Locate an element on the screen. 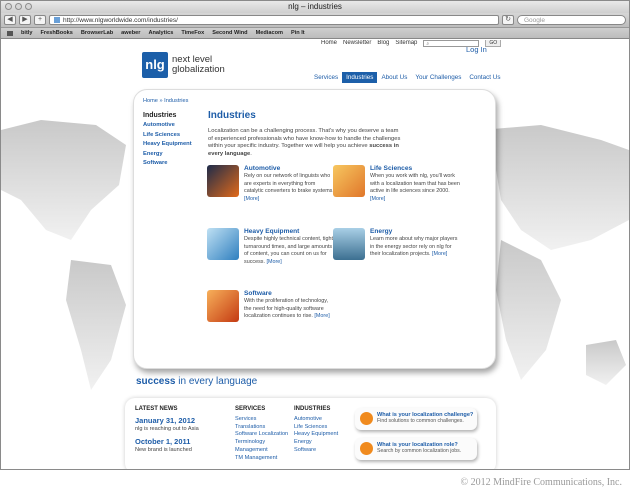 This screenshot has height=490, width=630. nav-your-challenges: Your Challenges is located at coordinates (438, 77).